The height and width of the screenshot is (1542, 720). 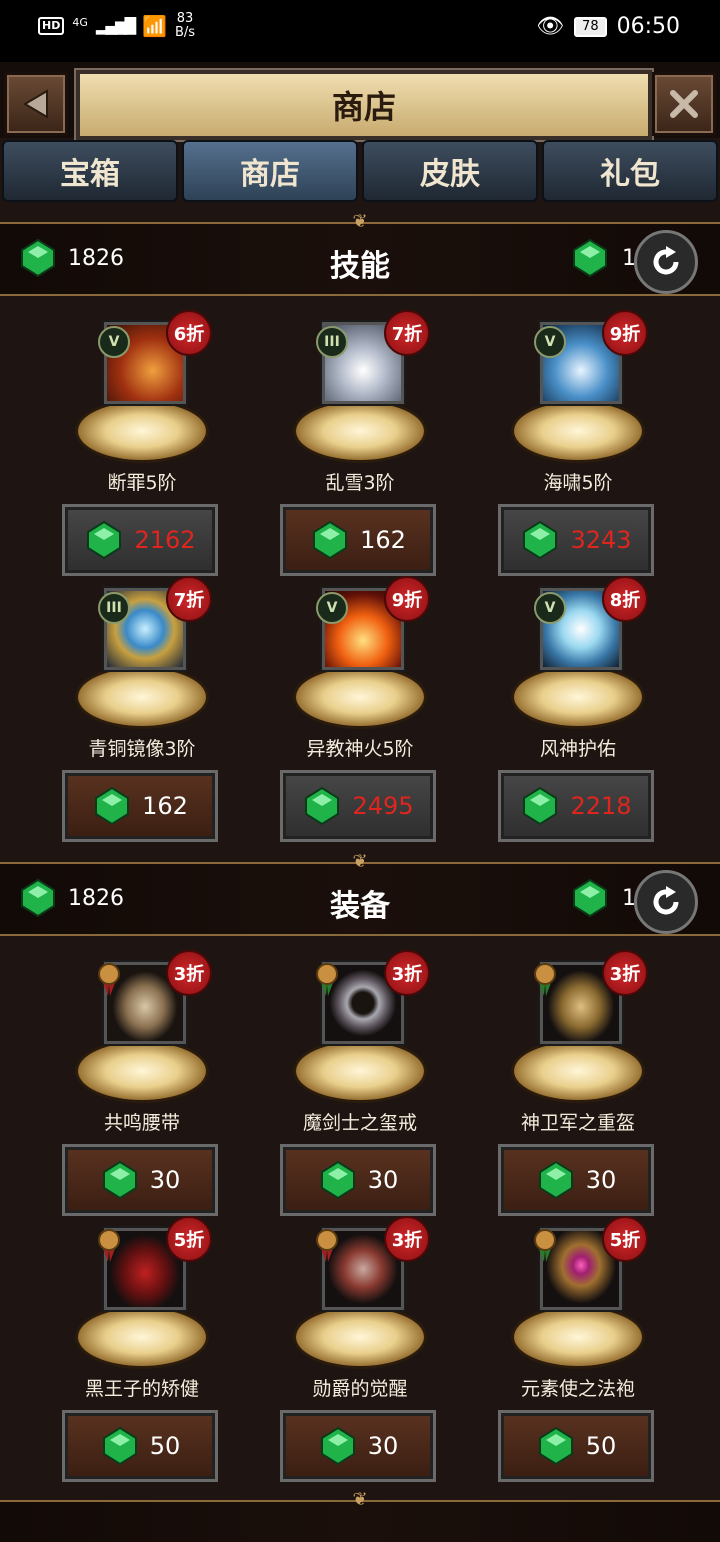 I want to click on close-icon, so click(x=684, y=104).